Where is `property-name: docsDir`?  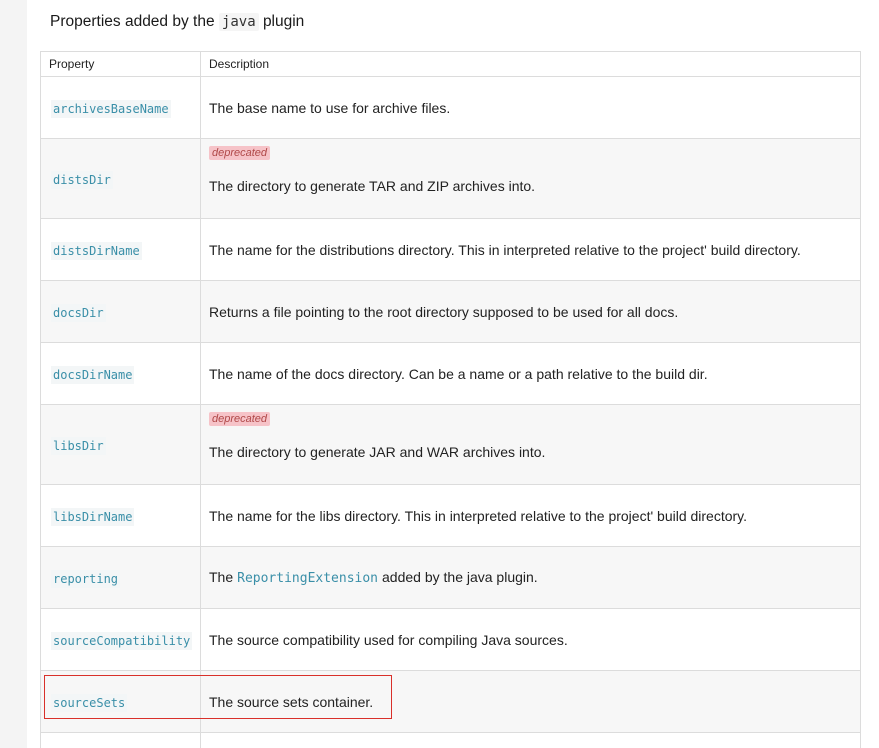
property-name: docsDir is located at coordinates (78, 312).